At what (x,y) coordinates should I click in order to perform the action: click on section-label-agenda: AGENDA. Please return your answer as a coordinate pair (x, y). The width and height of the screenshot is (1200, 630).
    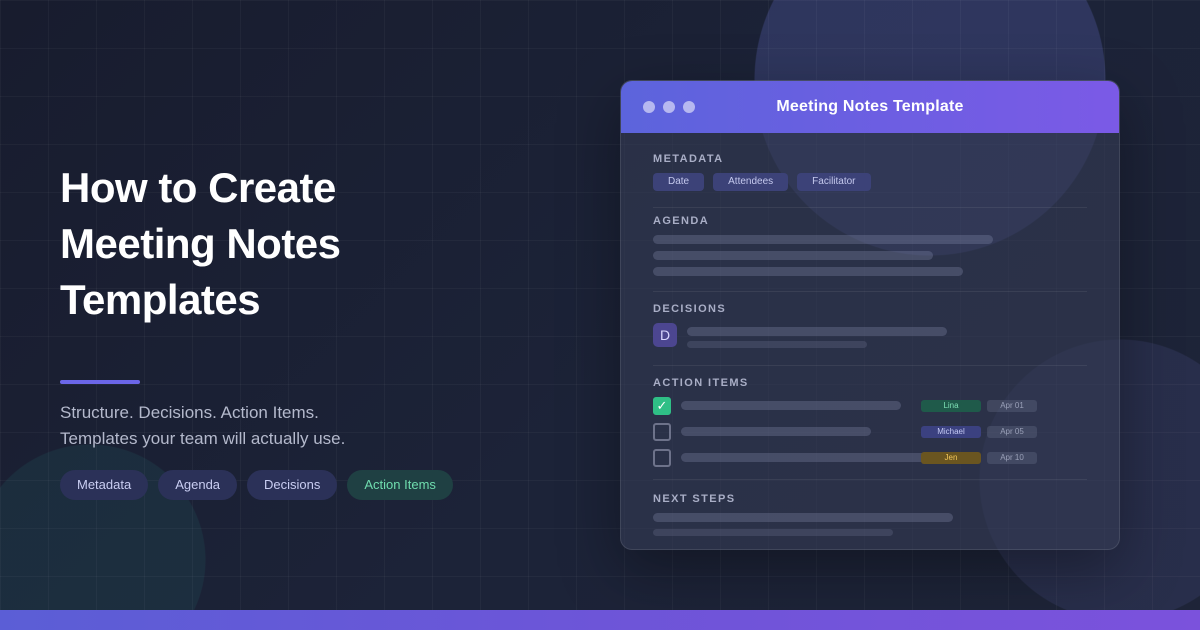
    Looking at the image, I should click on (681, 221).